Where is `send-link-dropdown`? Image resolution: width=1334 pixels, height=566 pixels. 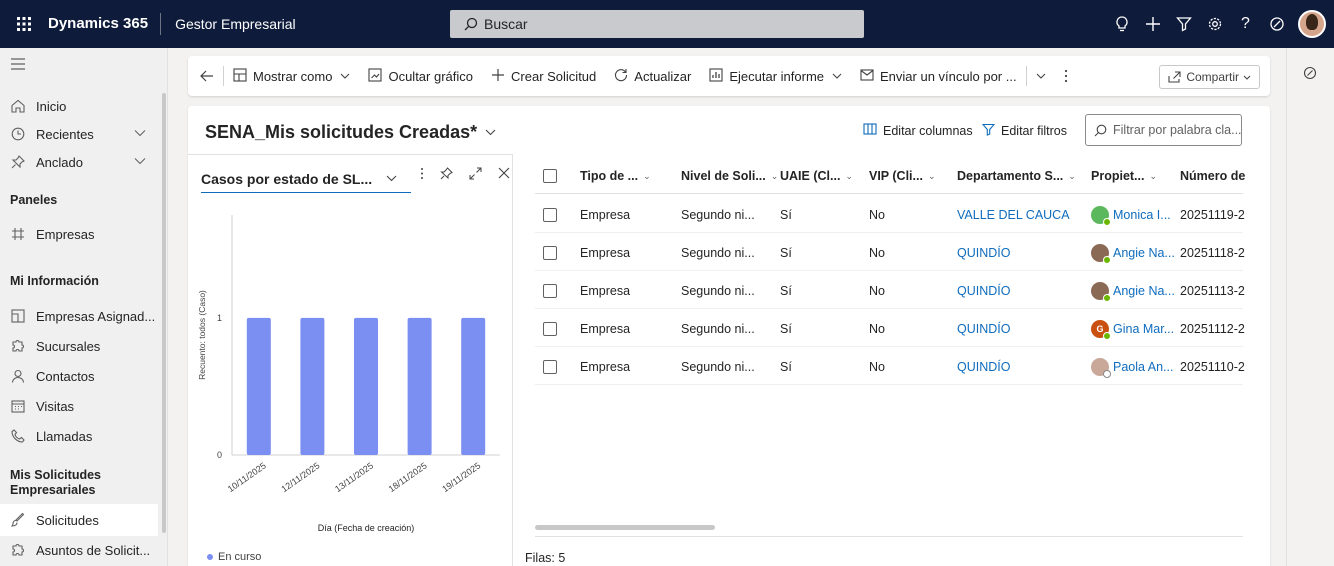 send-link-dropdown is located at coordinates (1041, 76).